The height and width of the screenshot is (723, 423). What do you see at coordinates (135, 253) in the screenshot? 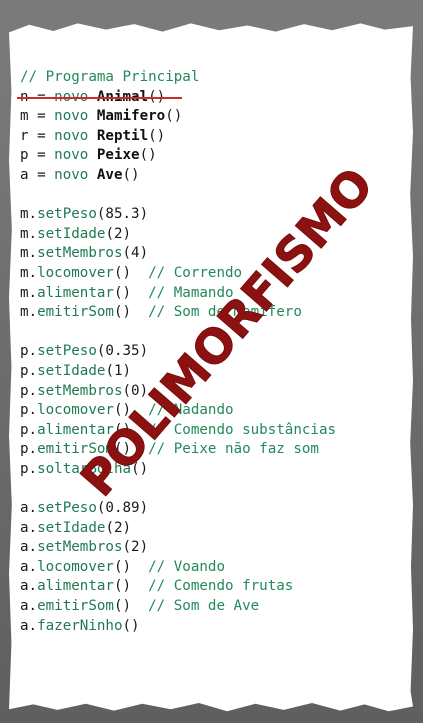
I see `call-args: (4)` at bounding box center [135, 253].